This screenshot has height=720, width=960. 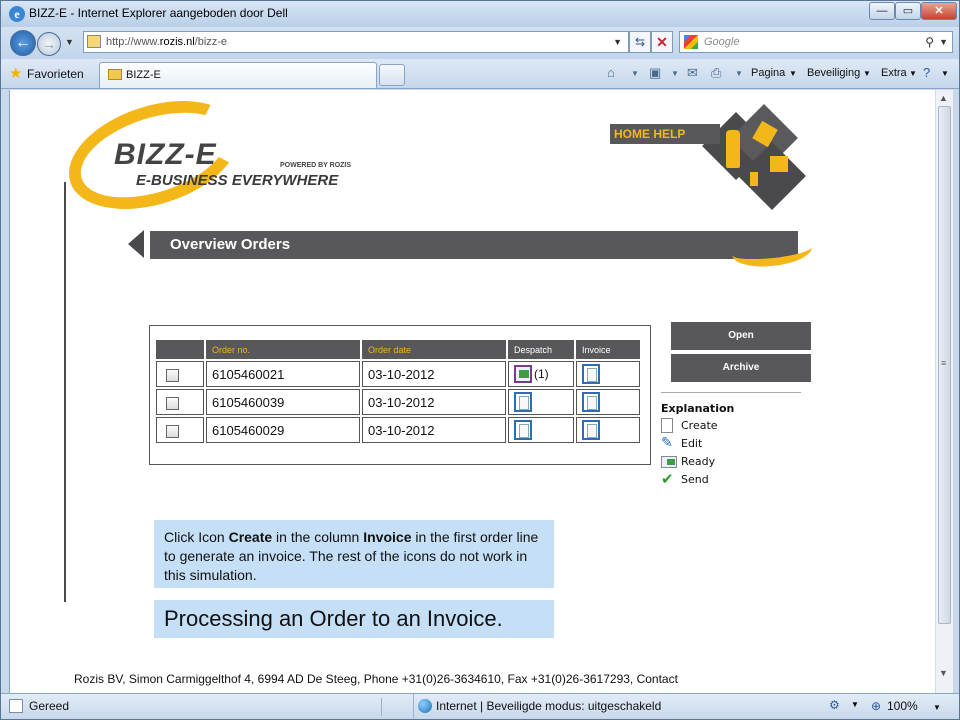 I want to click on beveiliging-dropdown-icon: ▼, so click(x=867, y=73).